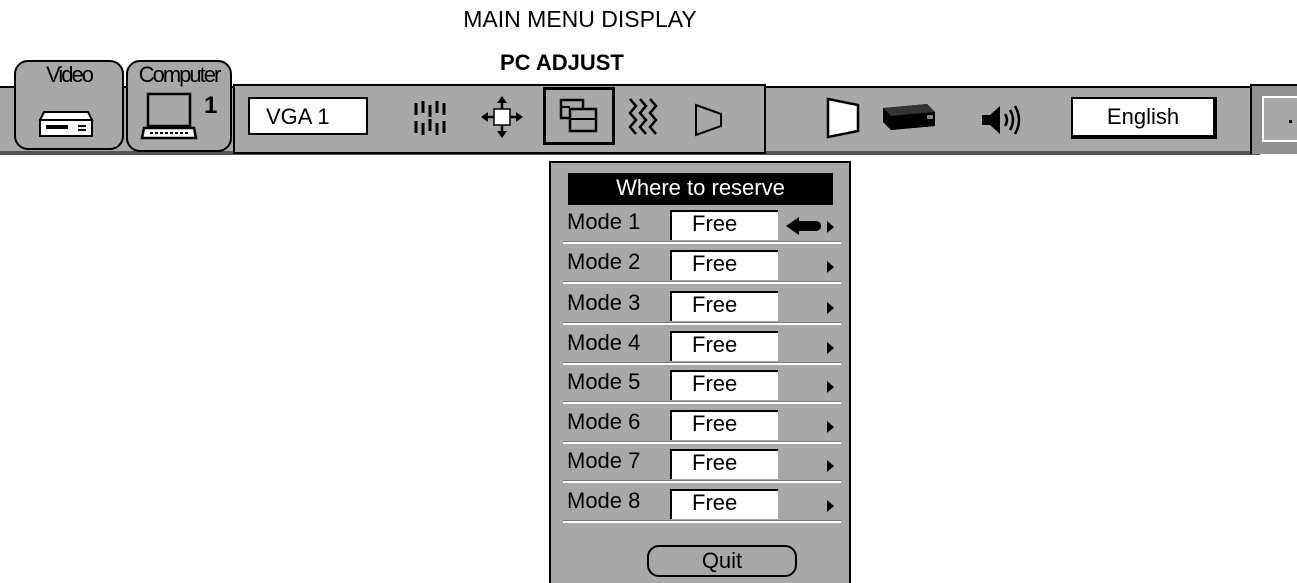 The image size is (1297, 583). What do you see at coordinates (70, 74) in the screenshot?
I see `tab-video-label: Video` at bounding box center [70, 74].